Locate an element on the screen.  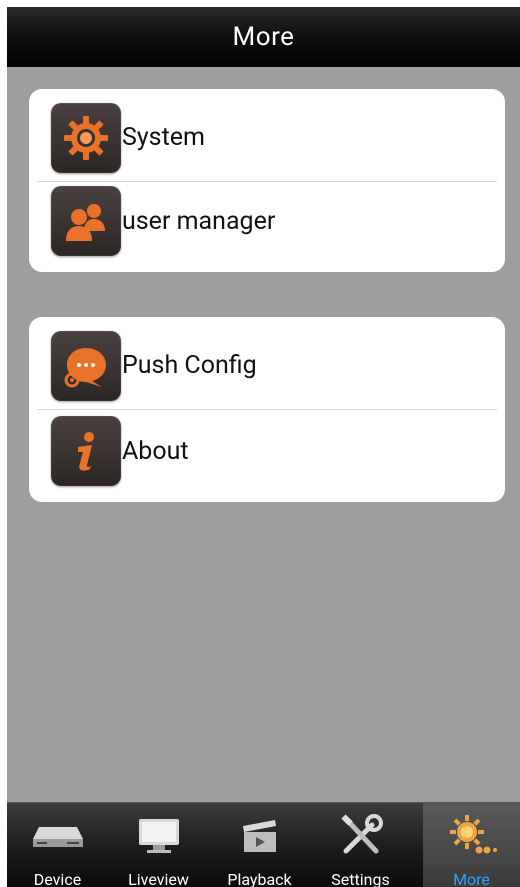
tab-playback: Playback is located at coordinates (259, 845).